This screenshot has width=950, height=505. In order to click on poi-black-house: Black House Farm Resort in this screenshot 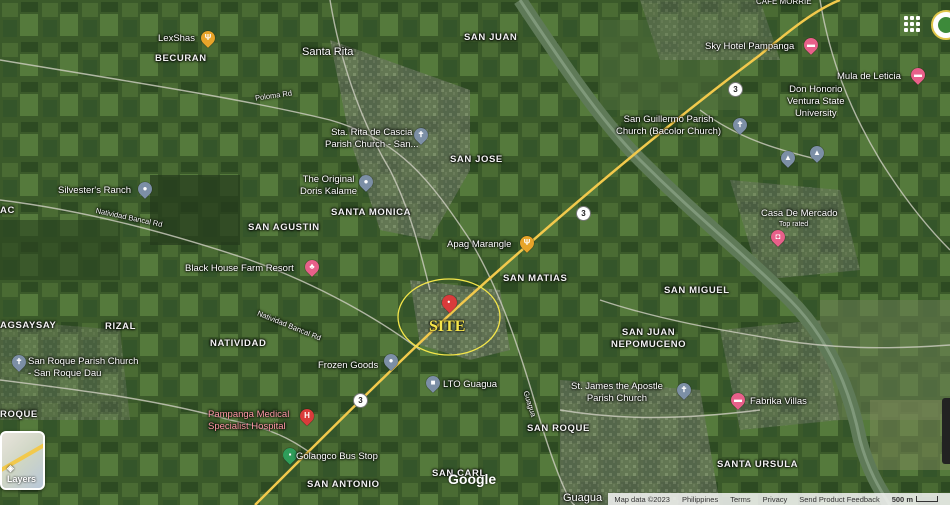, I will do `click(239, 269)`.